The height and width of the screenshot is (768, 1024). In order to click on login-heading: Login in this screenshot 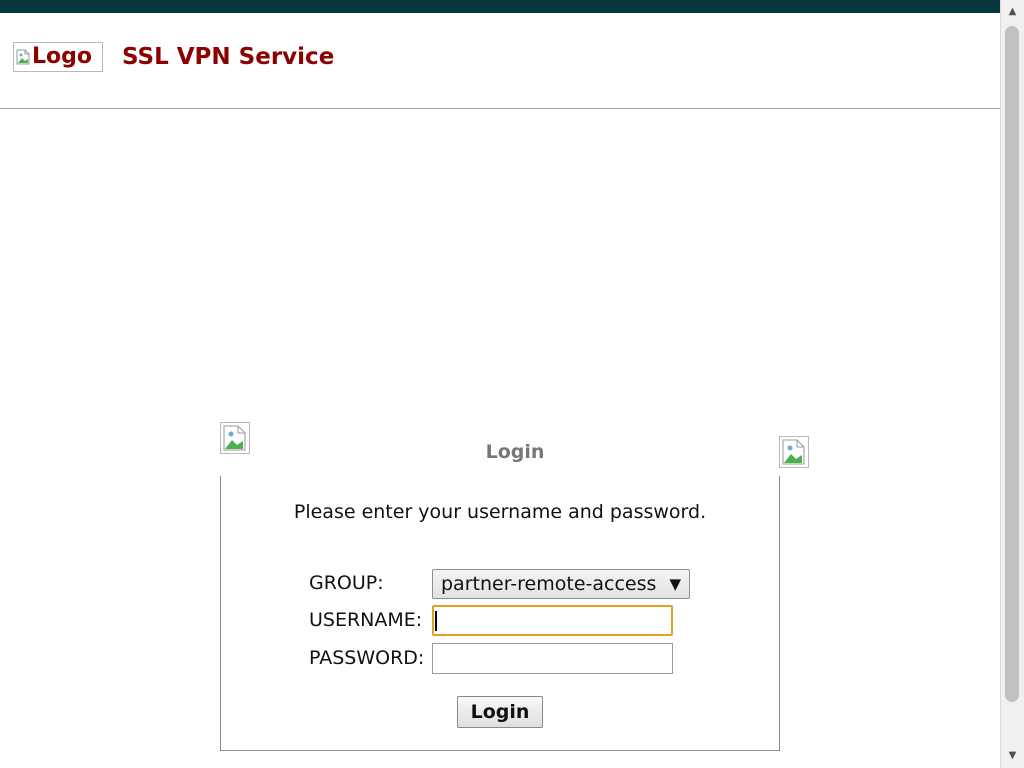, I will do `click(515, 452)`.